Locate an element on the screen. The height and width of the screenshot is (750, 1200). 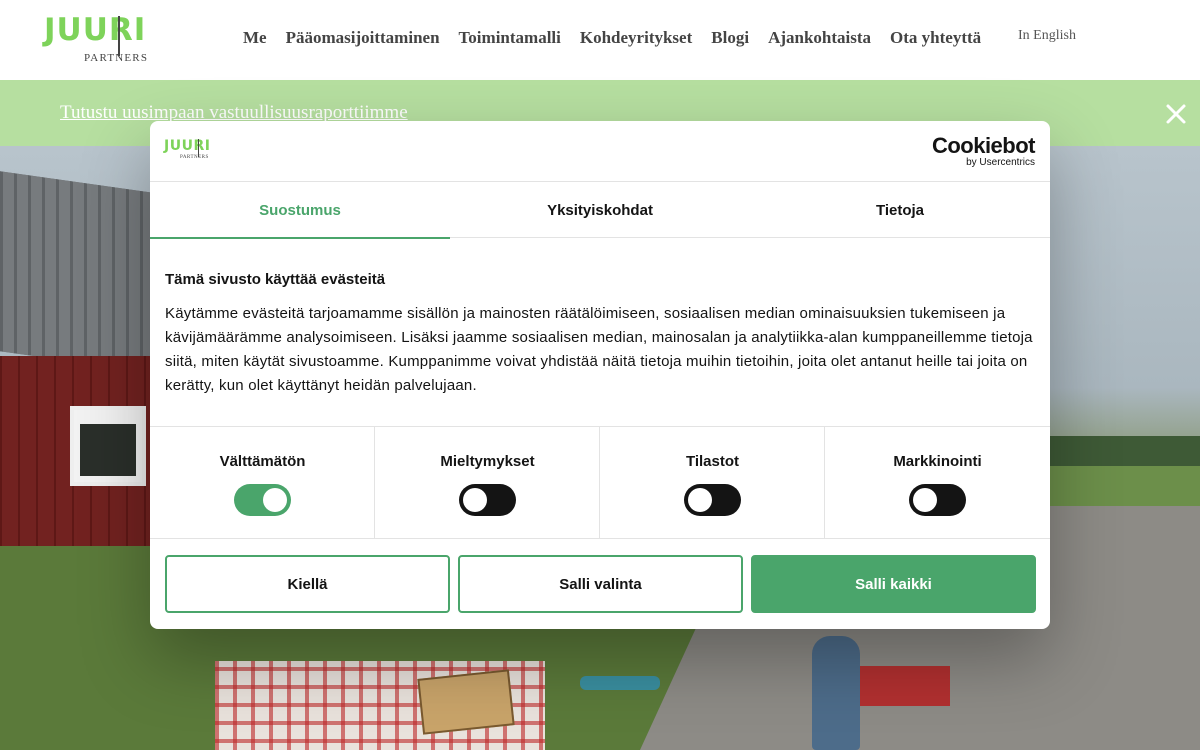
cookiebot-by: by Usercentrics is located at coordinates (1000, 162).